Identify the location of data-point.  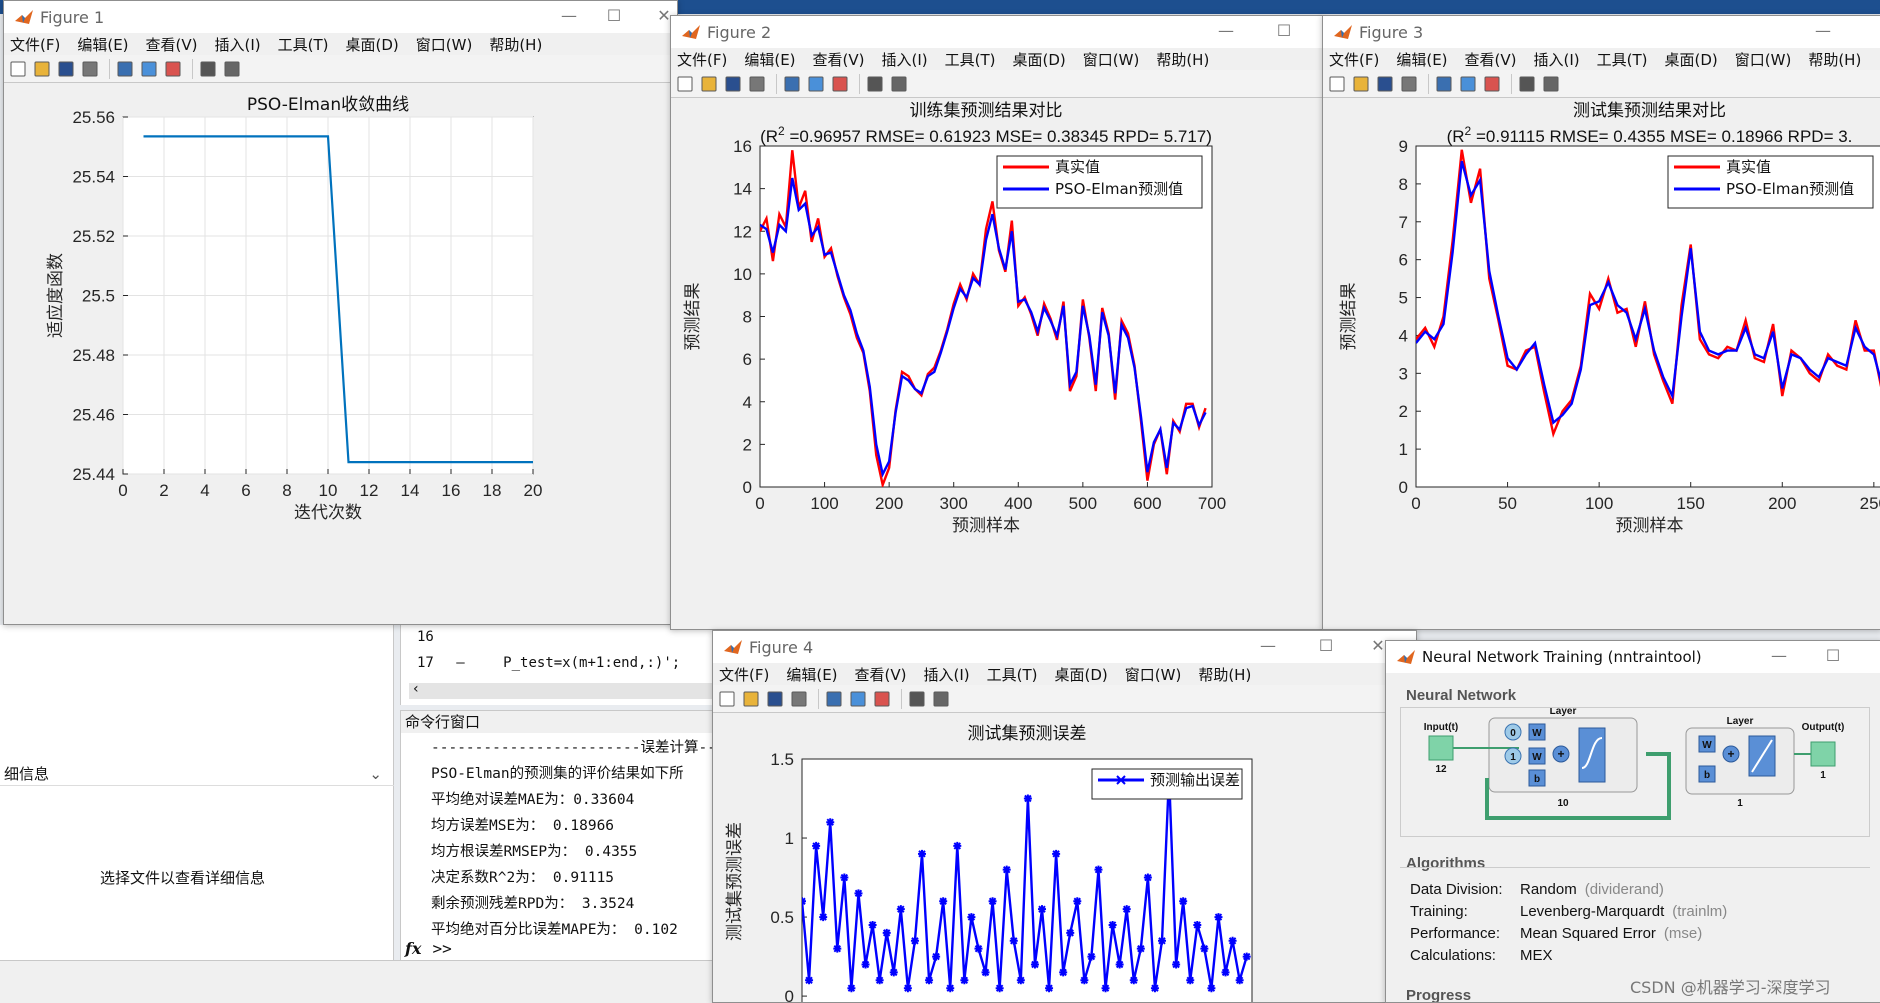
(1190, 980).